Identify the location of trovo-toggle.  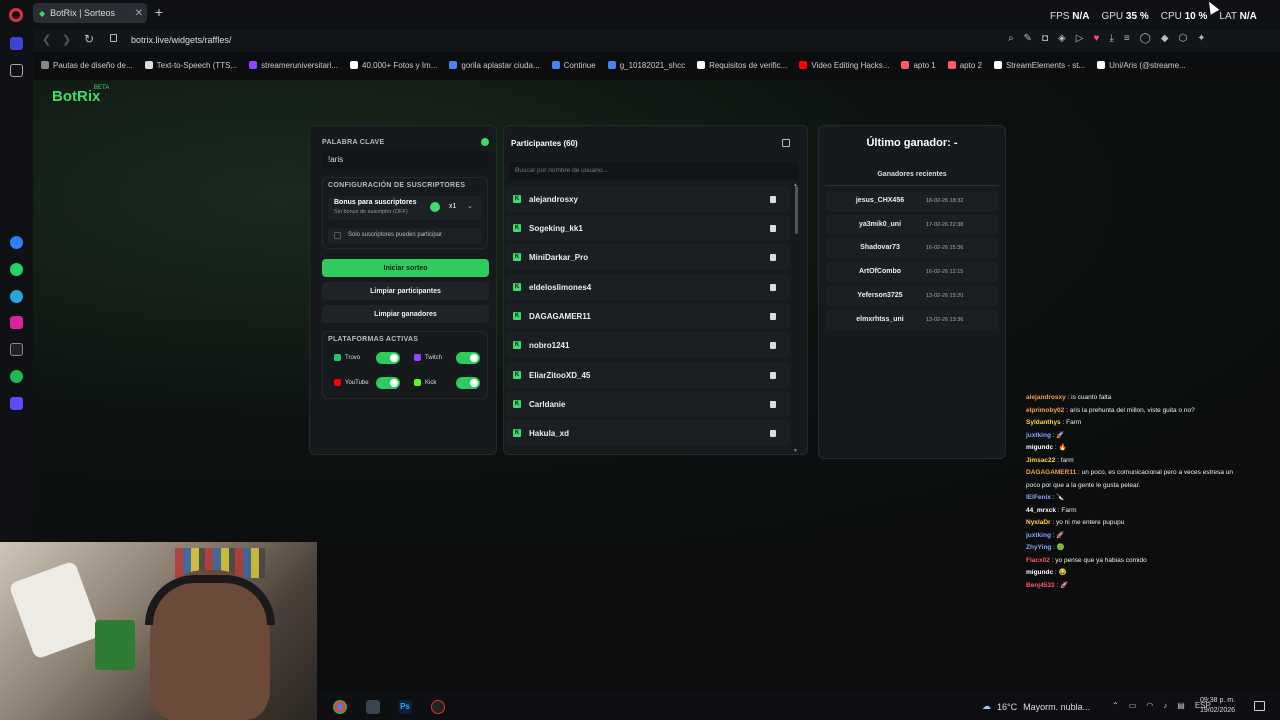
(388, 358).